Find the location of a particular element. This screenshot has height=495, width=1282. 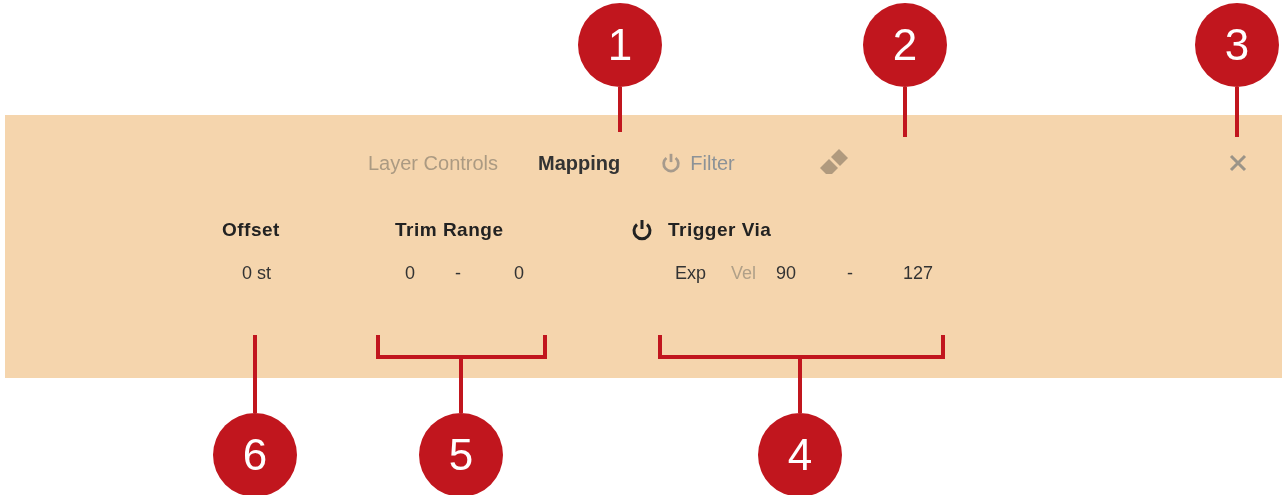

value-text: Exp is located at coordinates (691, 273).